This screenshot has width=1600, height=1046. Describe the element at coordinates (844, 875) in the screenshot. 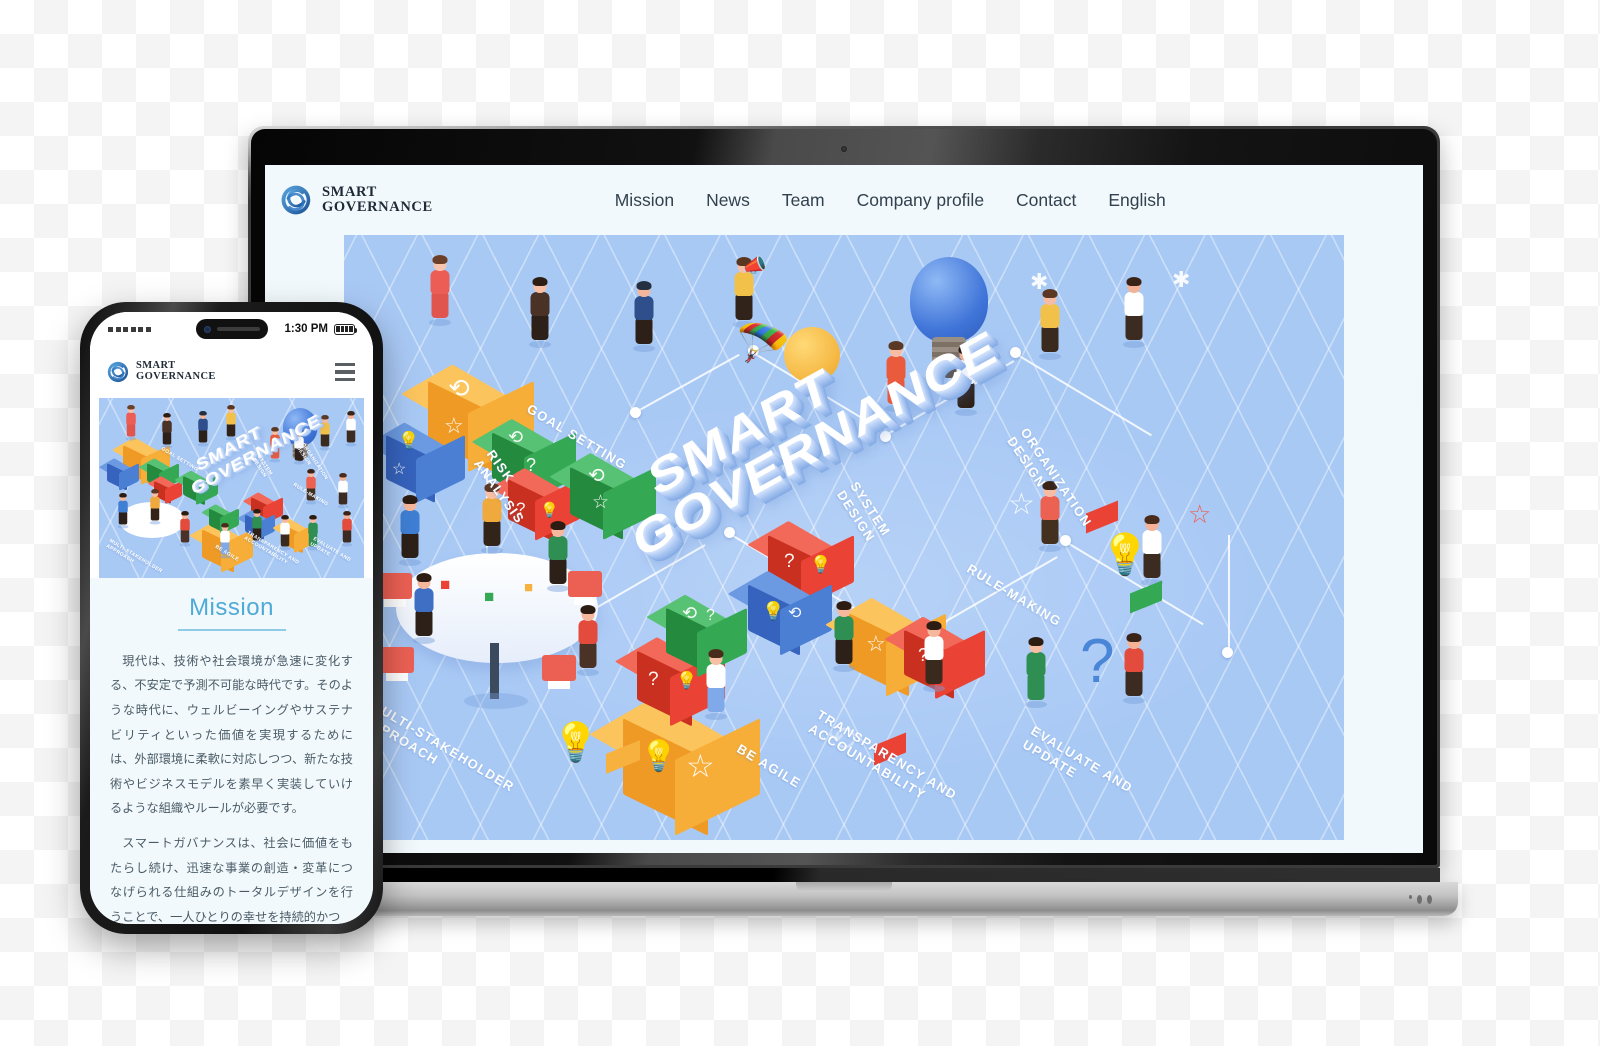

I see `laptop-hinge` at that location.